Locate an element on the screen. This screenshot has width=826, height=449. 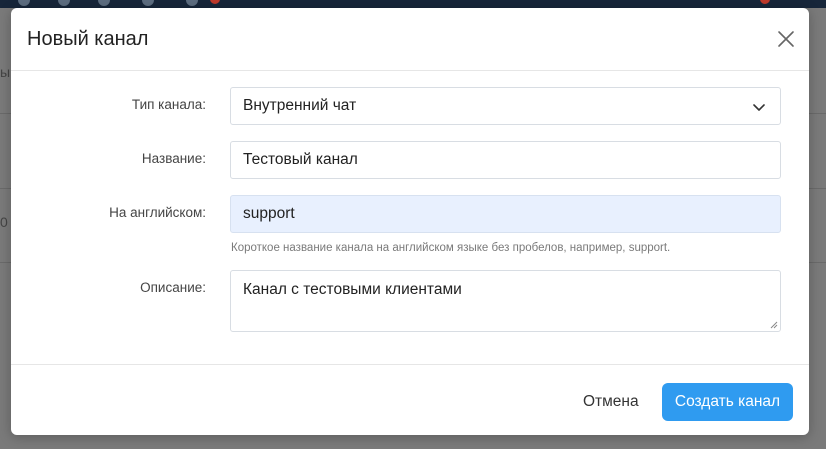
modal-header: Новый канал is located at coordinates (410, 39).